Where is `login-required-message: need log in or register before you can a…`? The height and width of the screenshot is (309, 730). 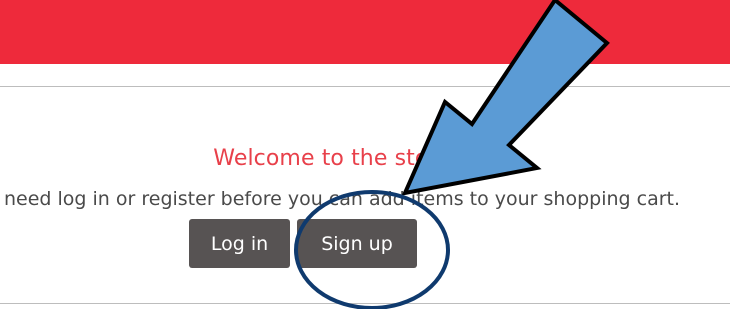 login-required-message: need log in or register before you can a… is located at coordinates (342, 199).